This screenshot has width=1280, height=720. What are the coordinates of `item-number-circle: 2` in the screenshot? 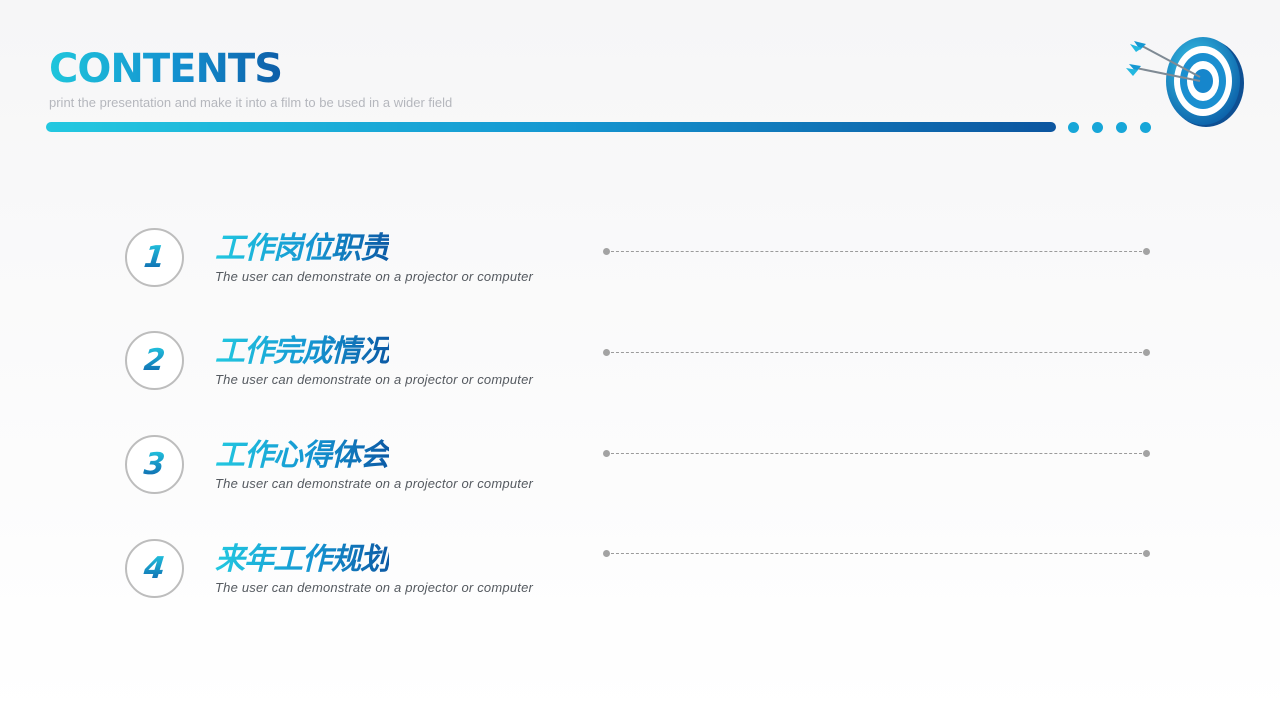 It's located at (154, 360).